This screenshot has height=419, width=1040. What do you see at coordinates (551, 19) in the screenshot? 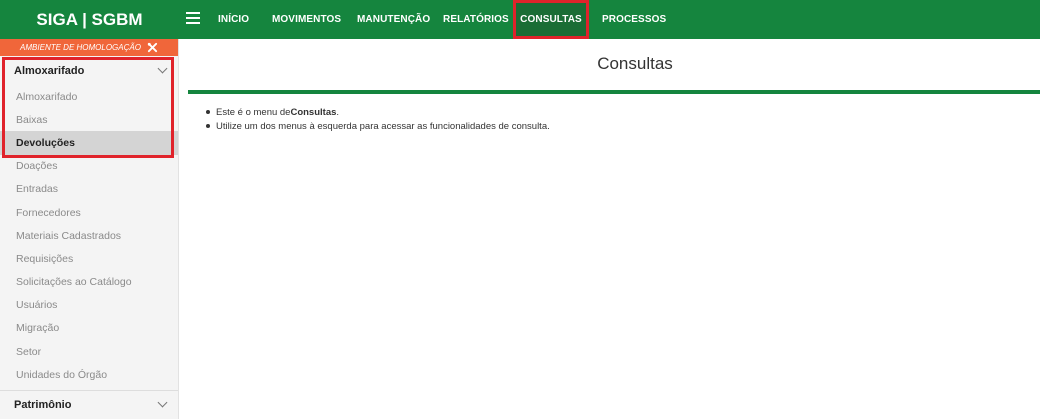
I see `nav-consultas: CONSULTAS` at bounding box center [551, 19].